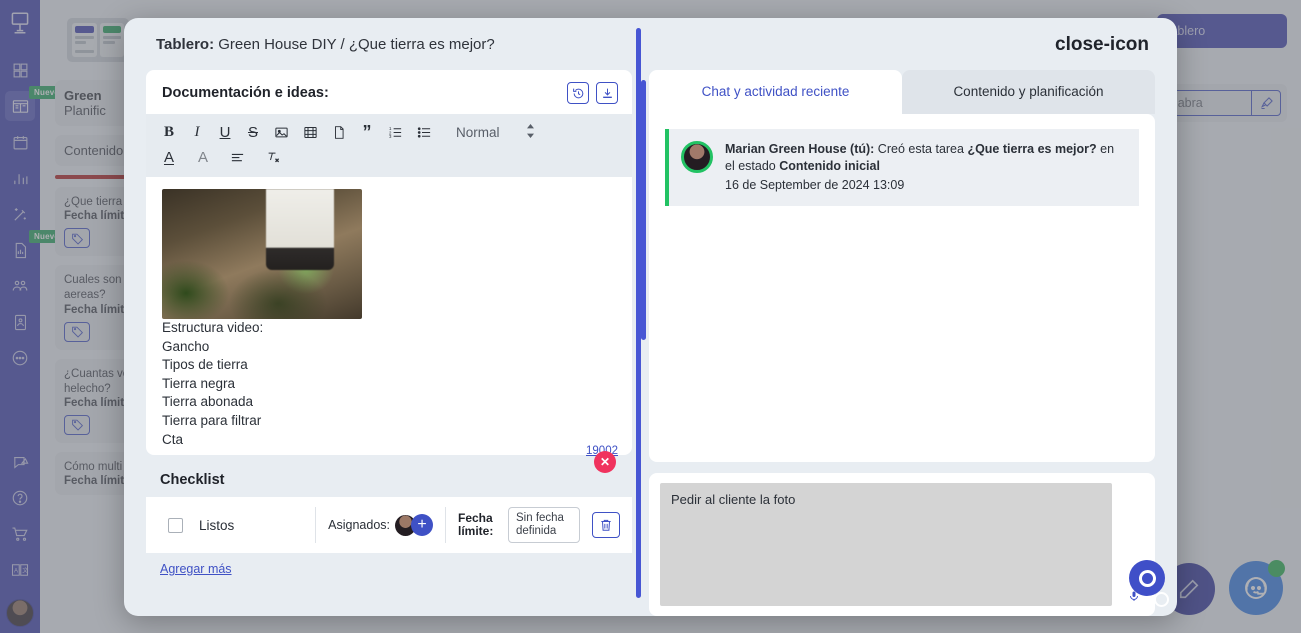 This screenshot has width=1301, height=633. What do you see at coordinates (175, 525) in the screenshot?
I see `checklist-checkbox` at bounding box center [175, 525].